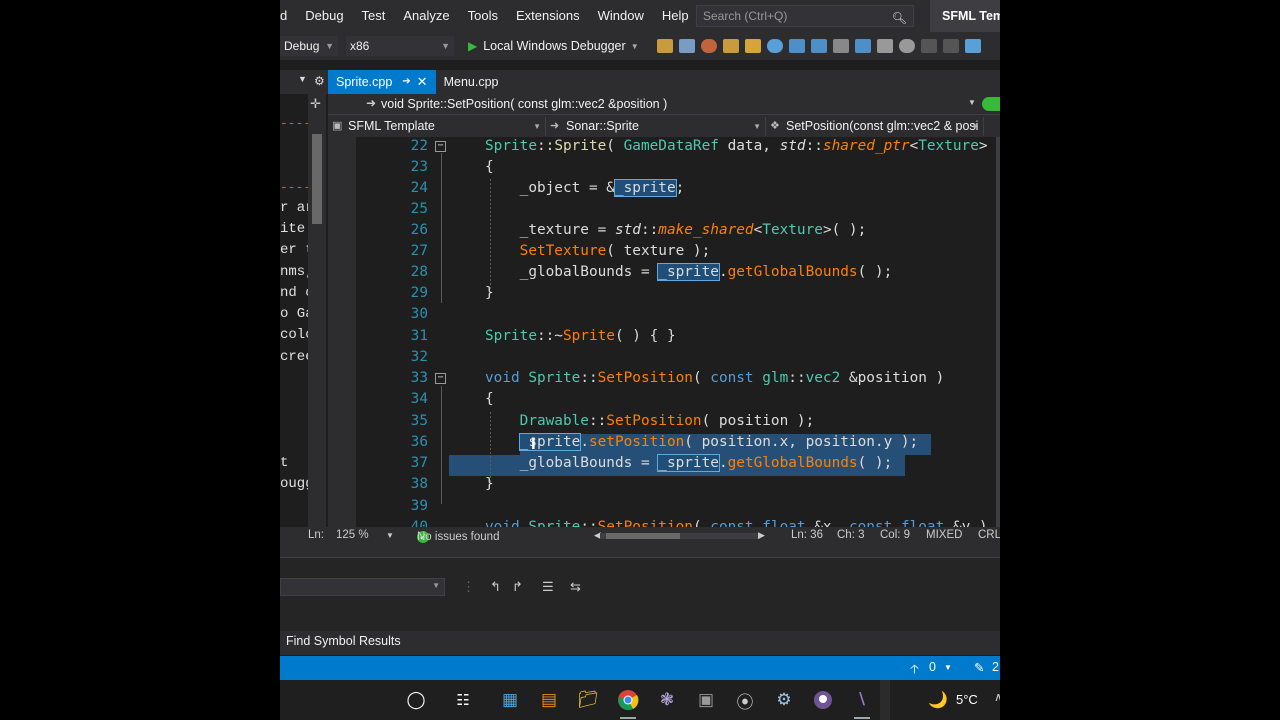 This screenshot has height=720, width=1280. What do you see at coordinates (761, 535) in the screenshot?
I see `scroll-right-icon: ▶` at bounding box center [761, 535].